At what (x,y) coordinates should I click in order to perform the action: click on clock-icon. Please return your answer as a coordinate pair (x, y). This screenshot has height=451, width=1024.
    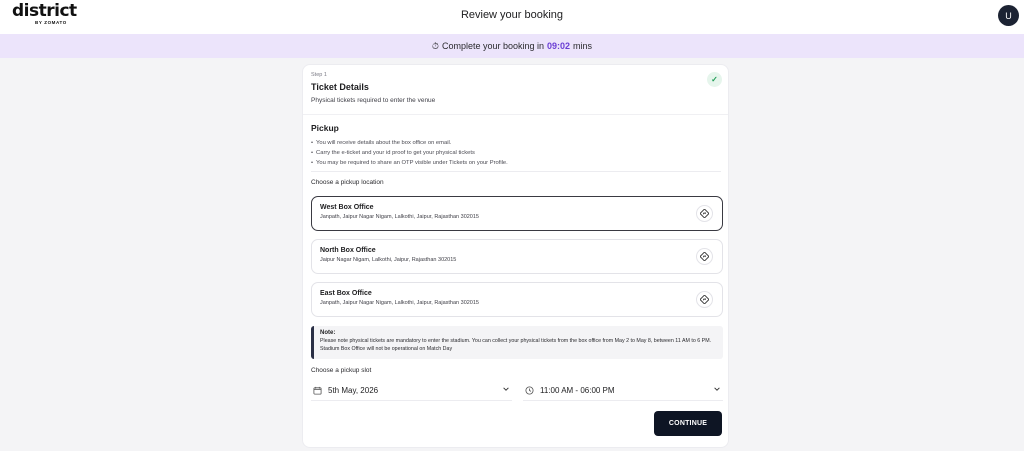
    Looking at the image, I should click on (529, 390).